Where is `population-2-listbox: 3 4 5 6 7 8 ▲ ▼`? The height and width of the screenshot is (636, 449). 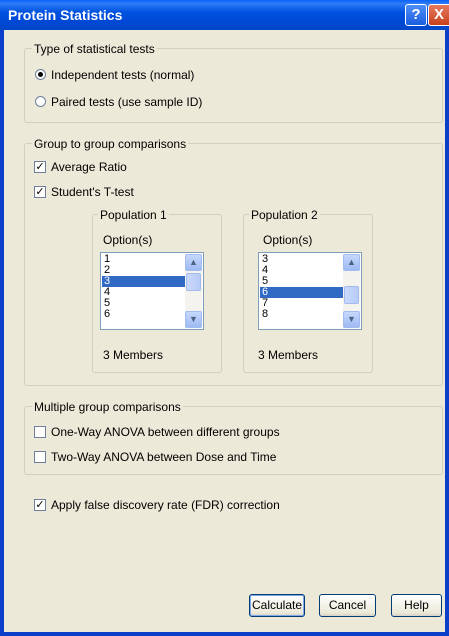 population-2-listbox: 3 4 5 6 7 8 ▲ ▼ is located at coordinates (310, 291).